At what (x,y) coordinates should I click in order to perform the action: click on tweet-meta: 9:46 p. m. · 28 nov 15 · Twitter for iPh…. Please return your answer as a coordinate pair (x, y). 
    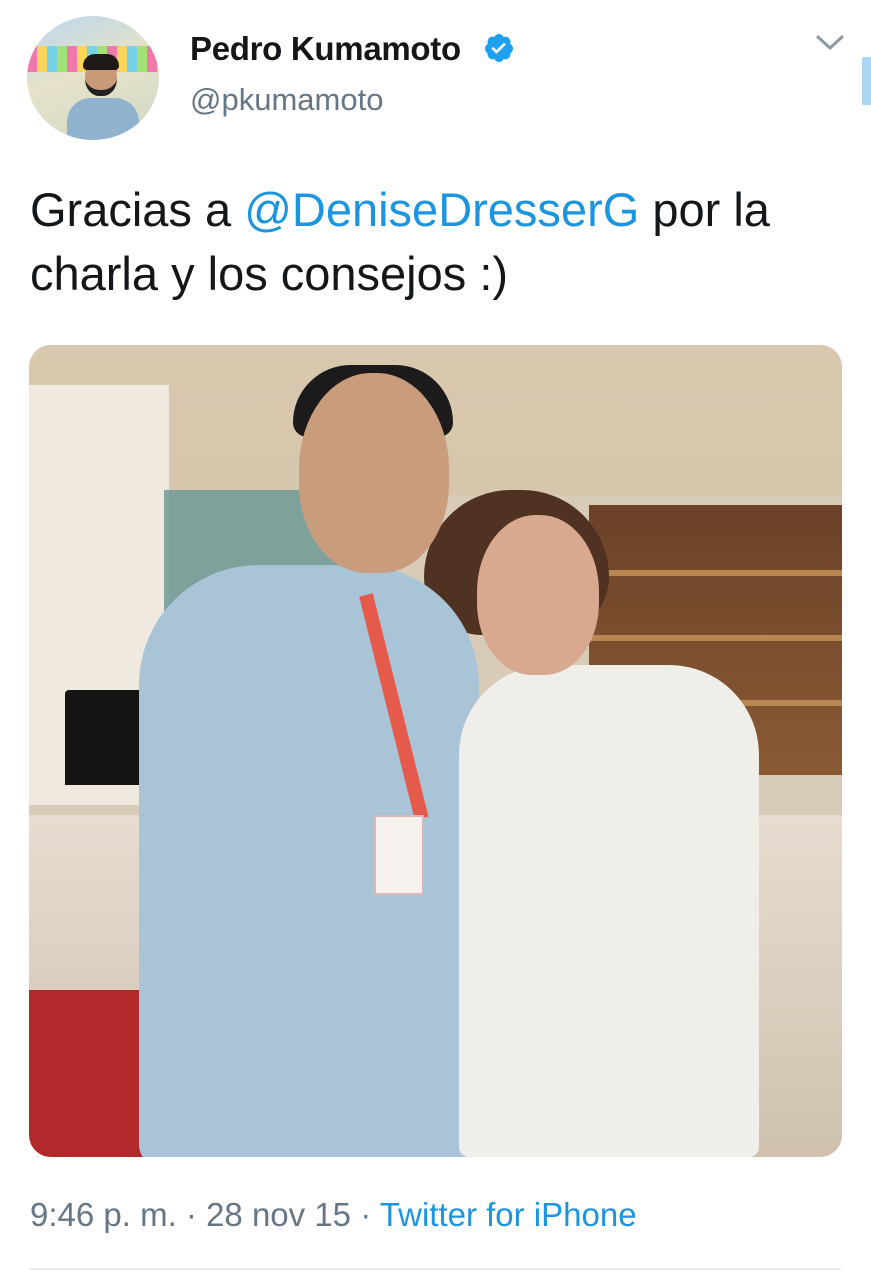
    Looking at the image, I should click on (333, 1215).